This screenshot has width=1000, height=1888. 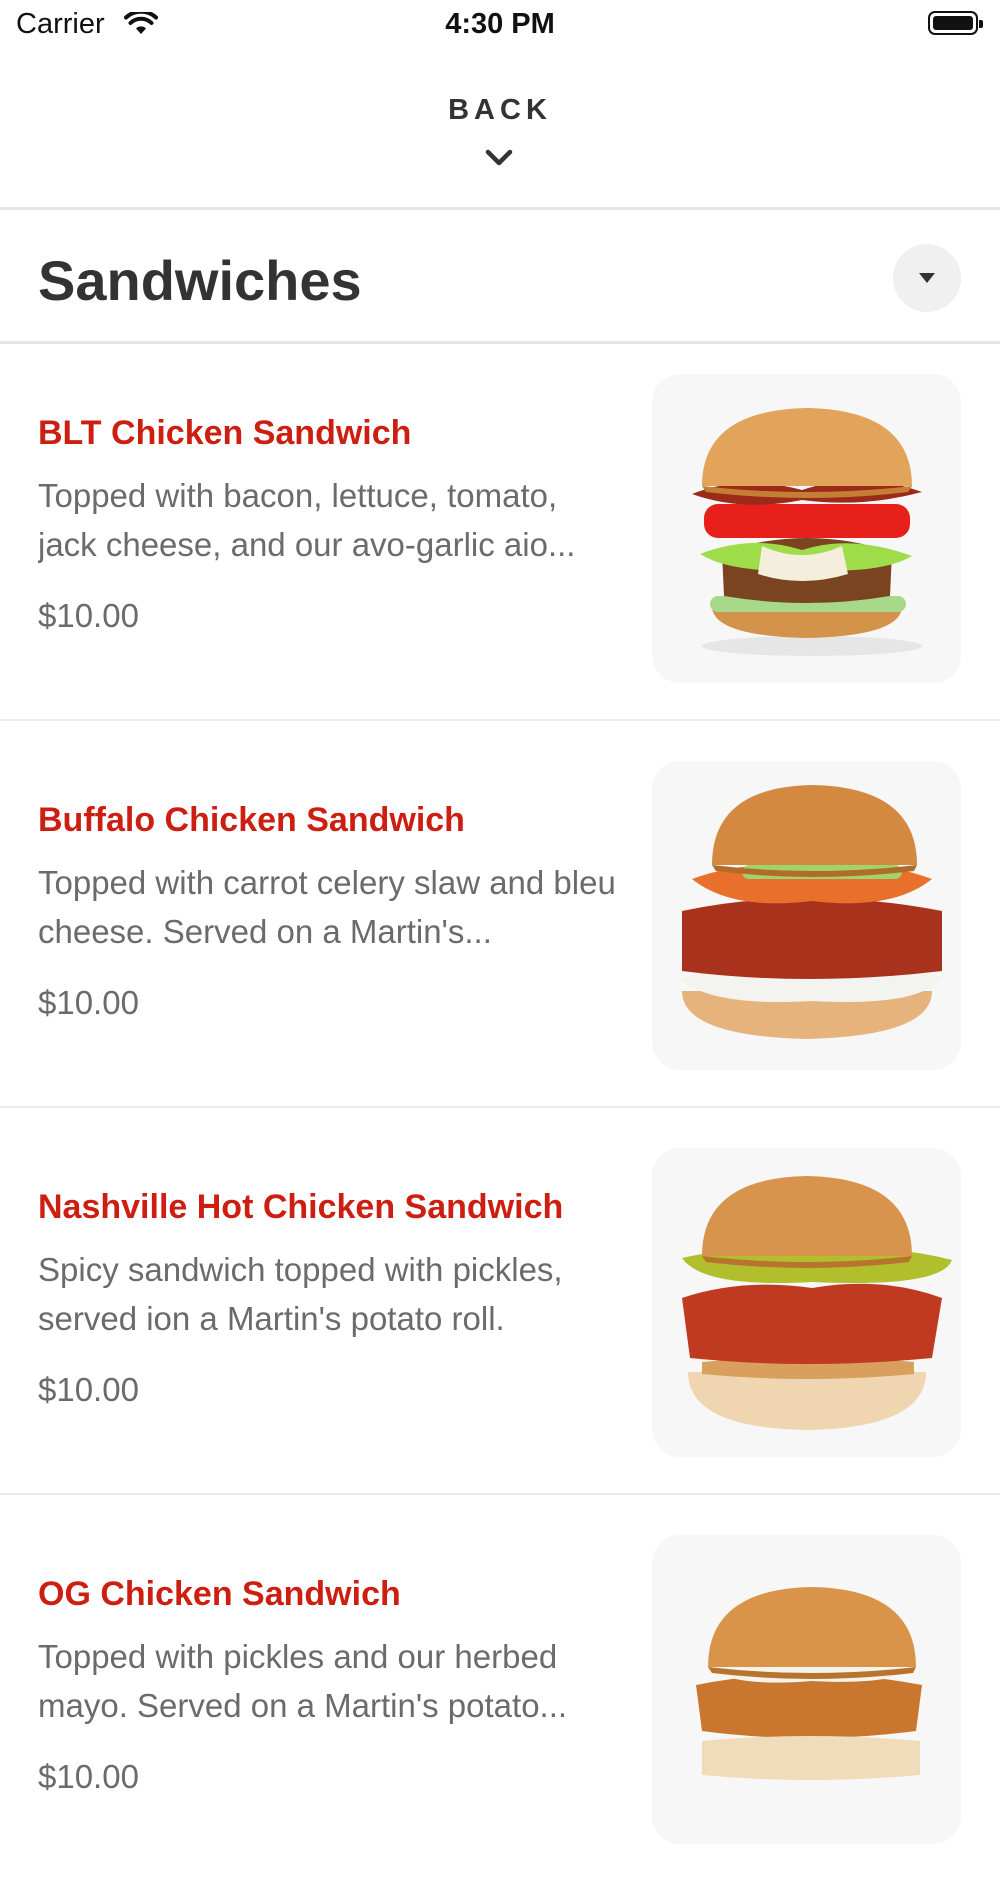 I want to click on item-name: OG Chicken Sandwich, so click(x=219, y=1594).